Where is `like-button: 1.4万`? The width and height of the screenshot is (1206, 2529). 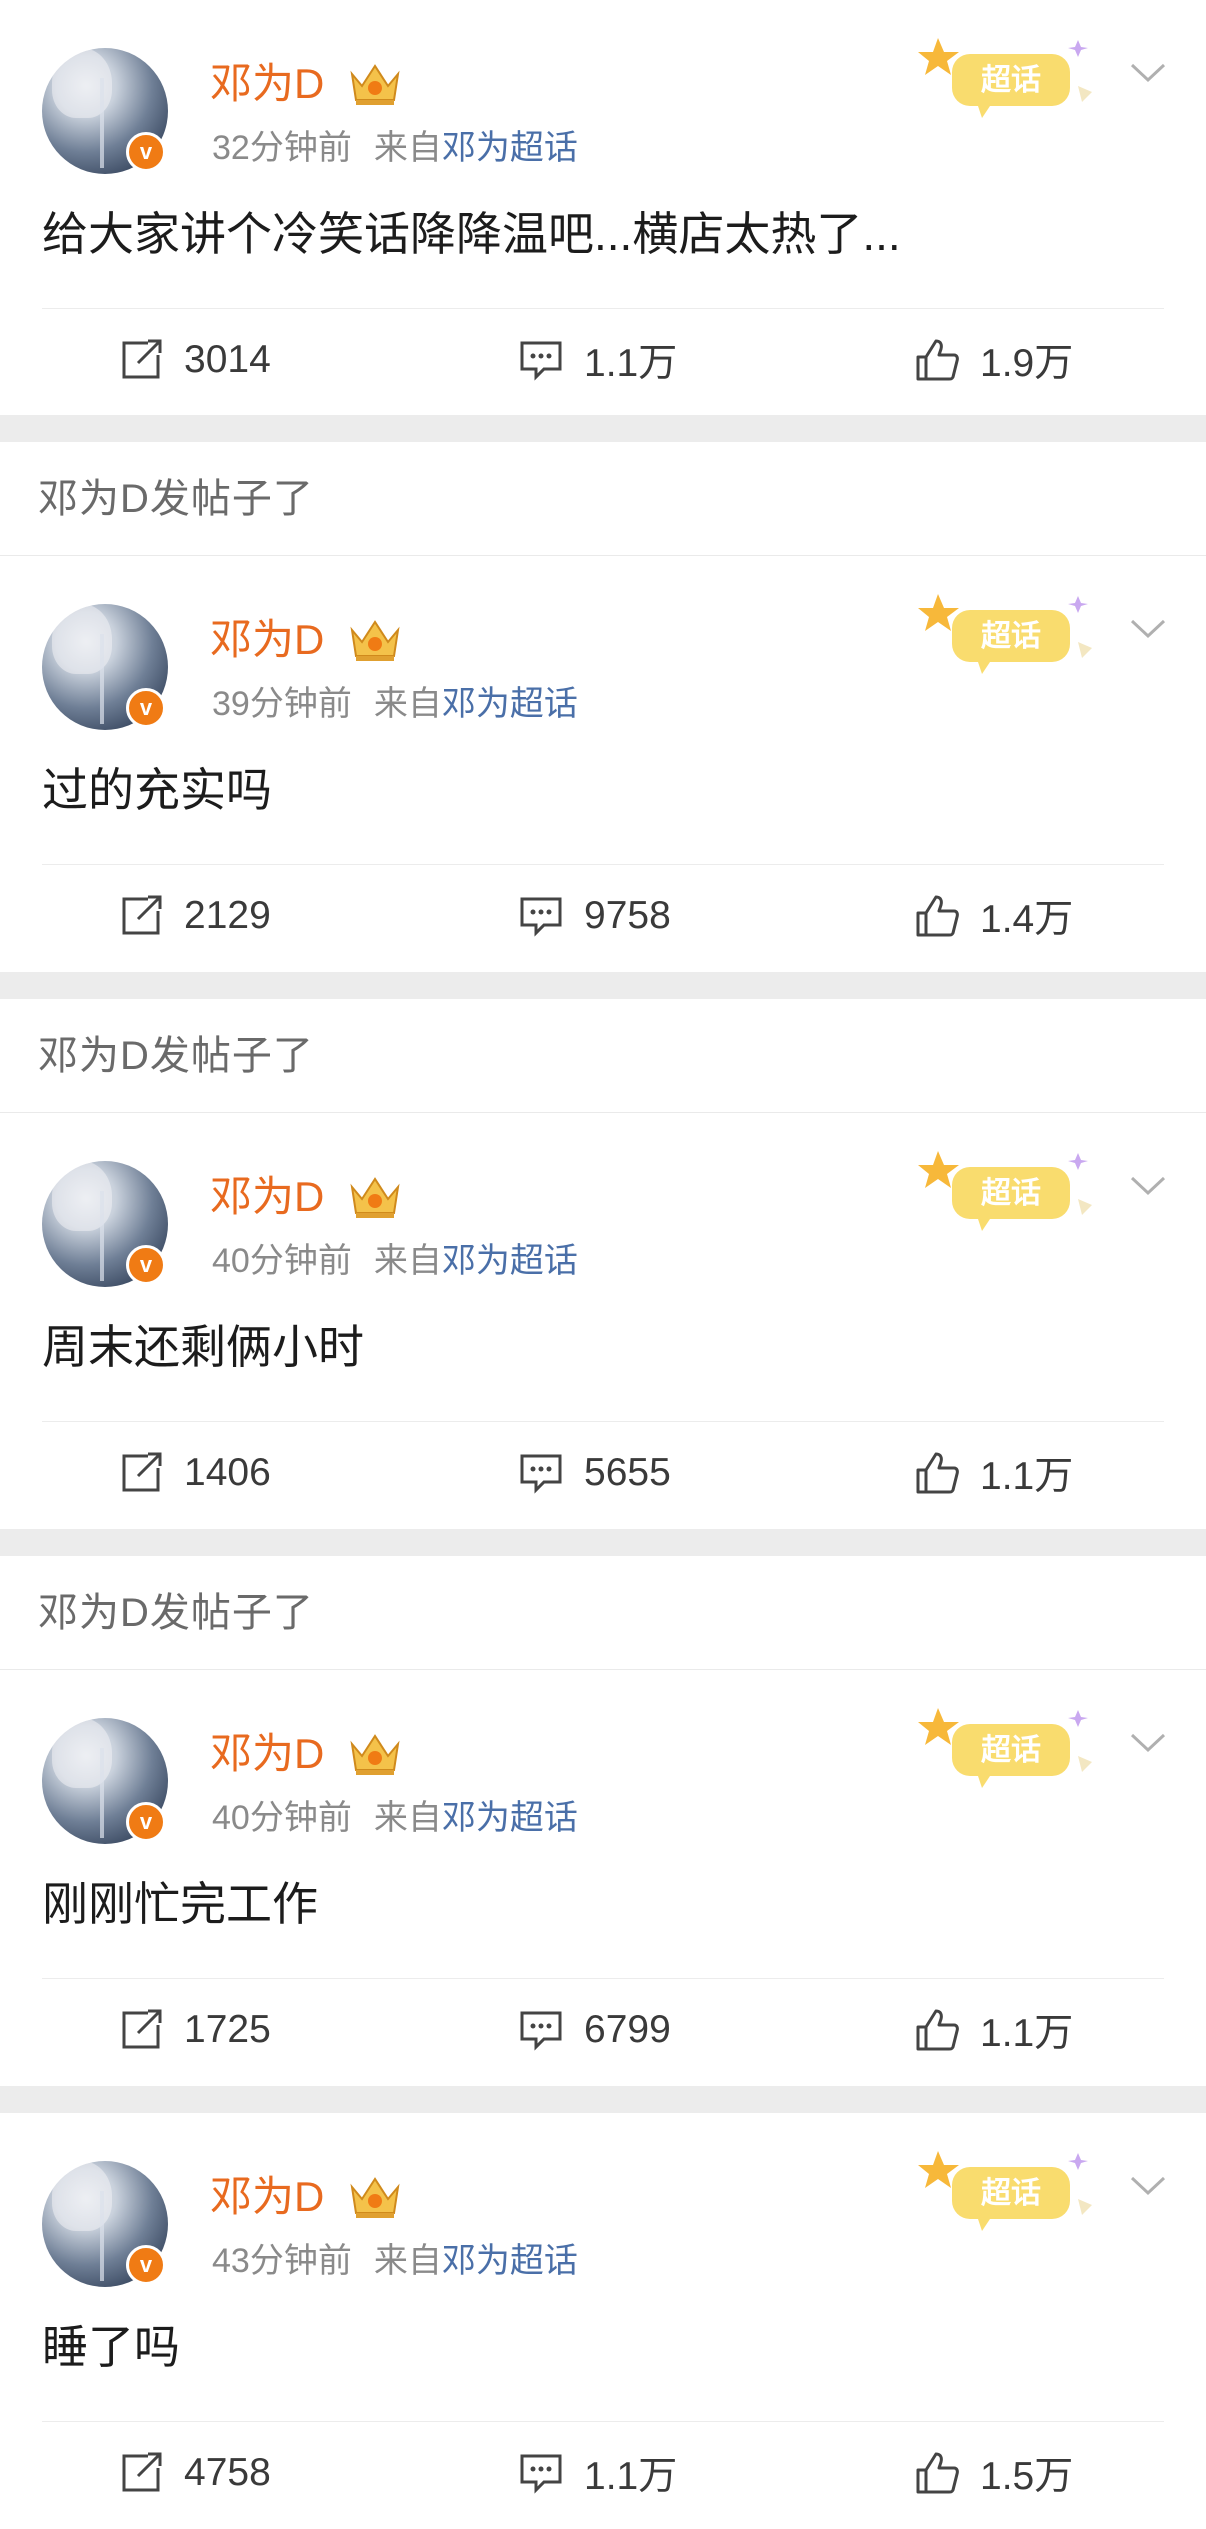 like-button: 1.4万 is located at coordinates (993, 916).